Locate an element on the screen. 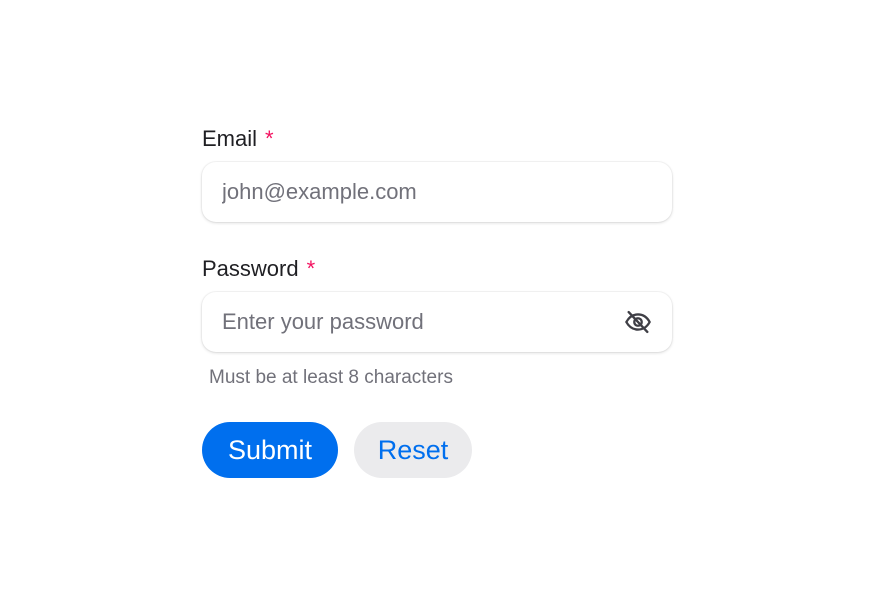 Image resolution: width=874 pixels, height=594 pixels. password-input is located at coordinates (422, 322).